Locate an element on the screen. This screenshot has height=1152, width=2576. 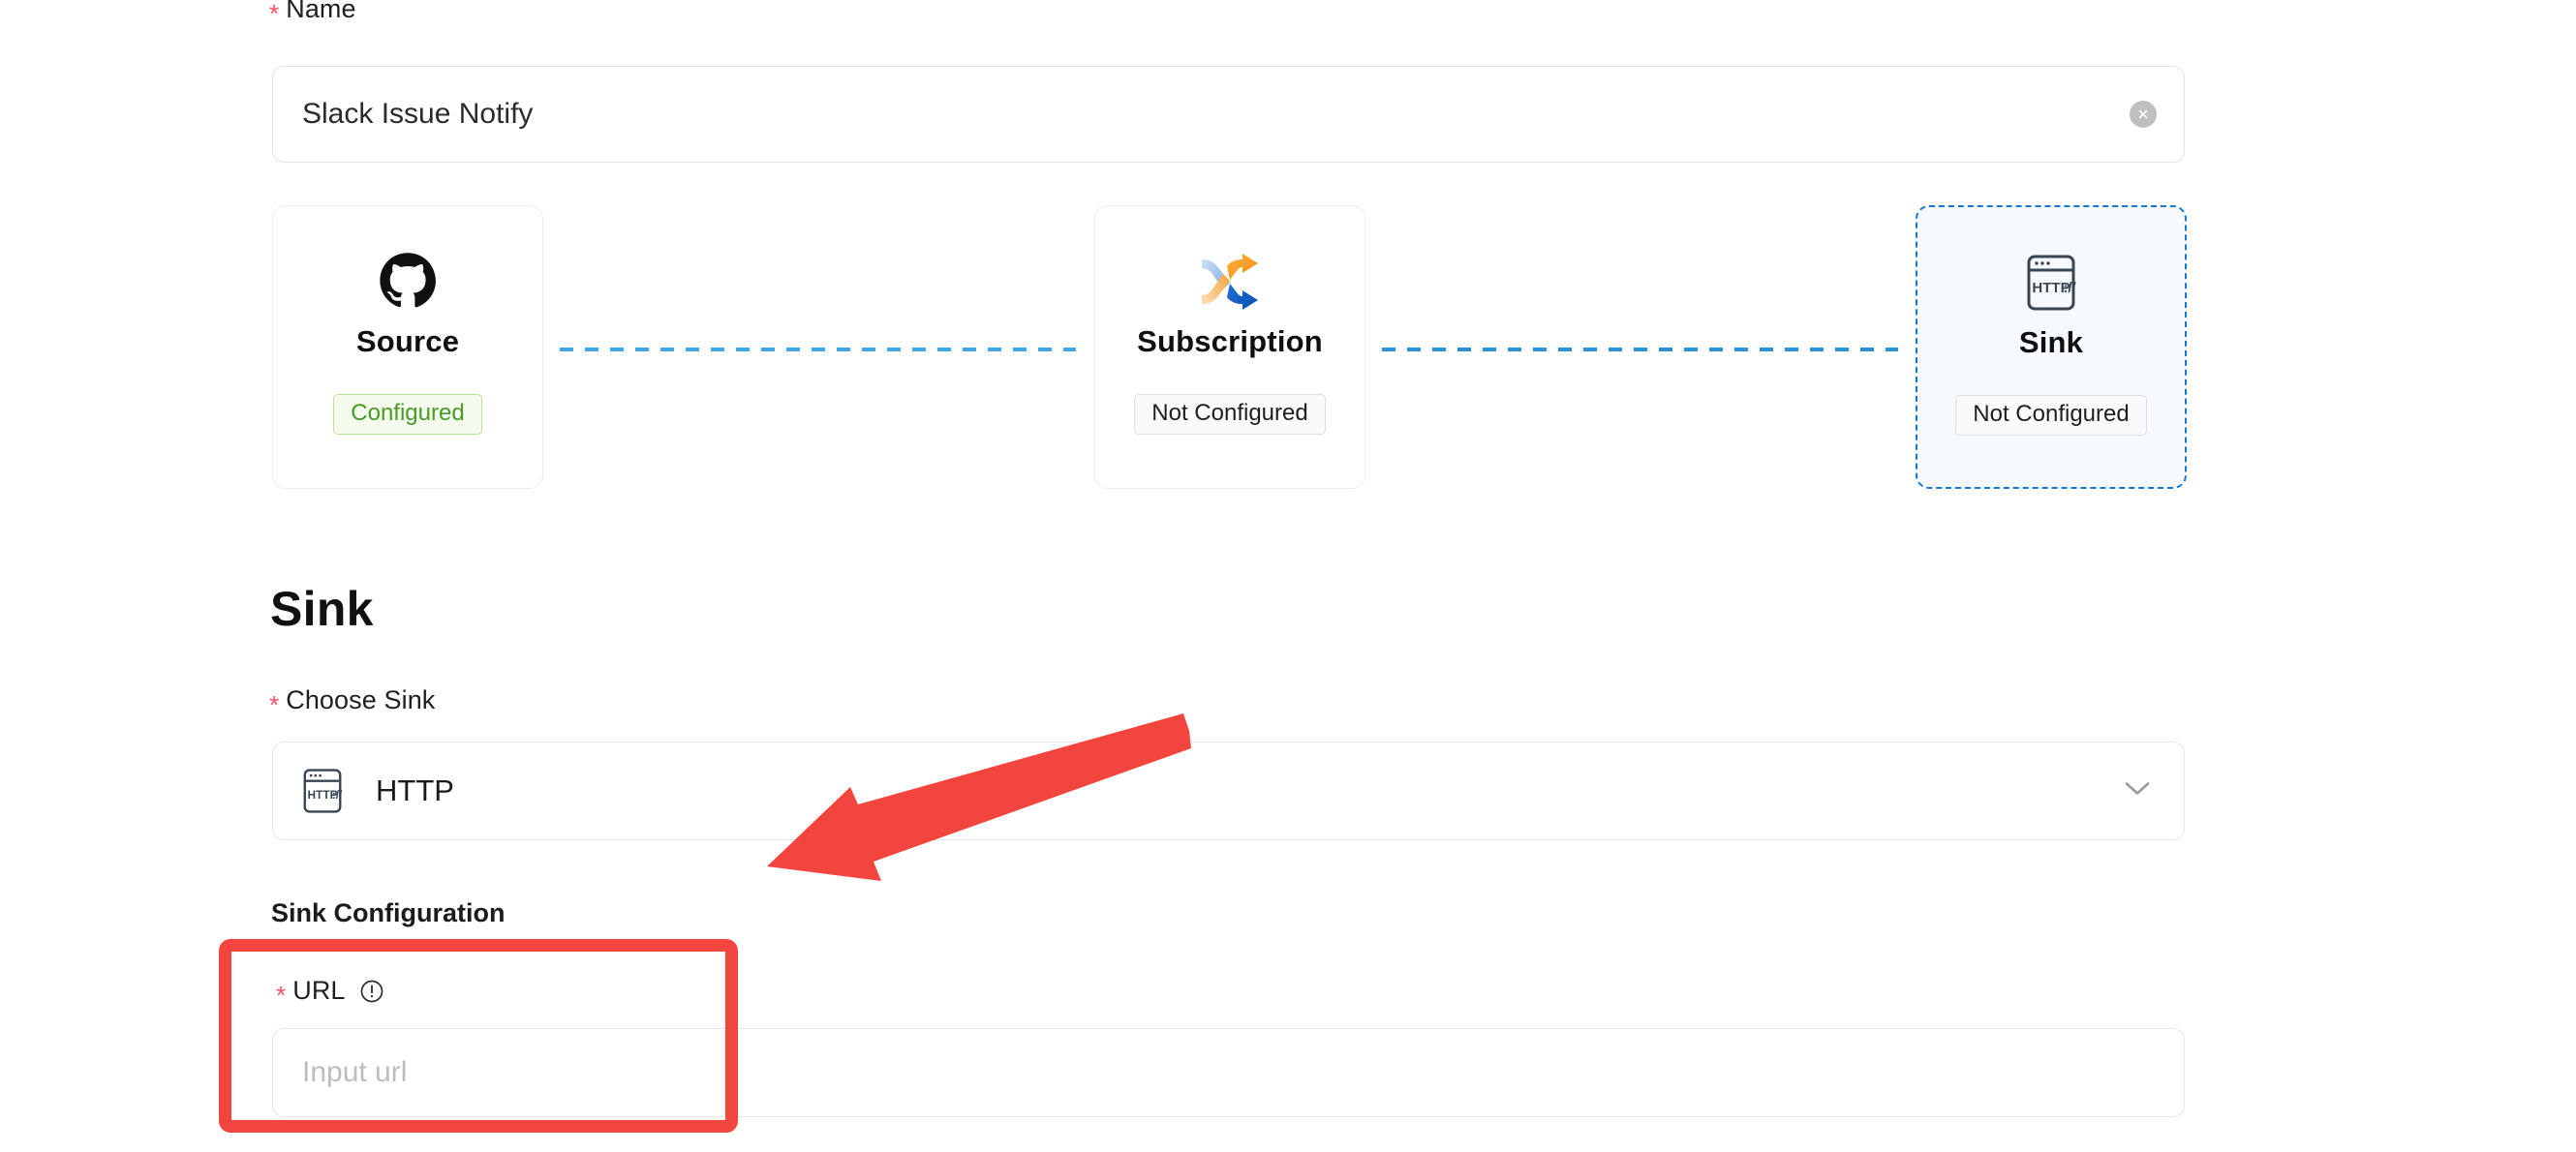
pipeline-step-title: Source is located at coordinates (407, 341).